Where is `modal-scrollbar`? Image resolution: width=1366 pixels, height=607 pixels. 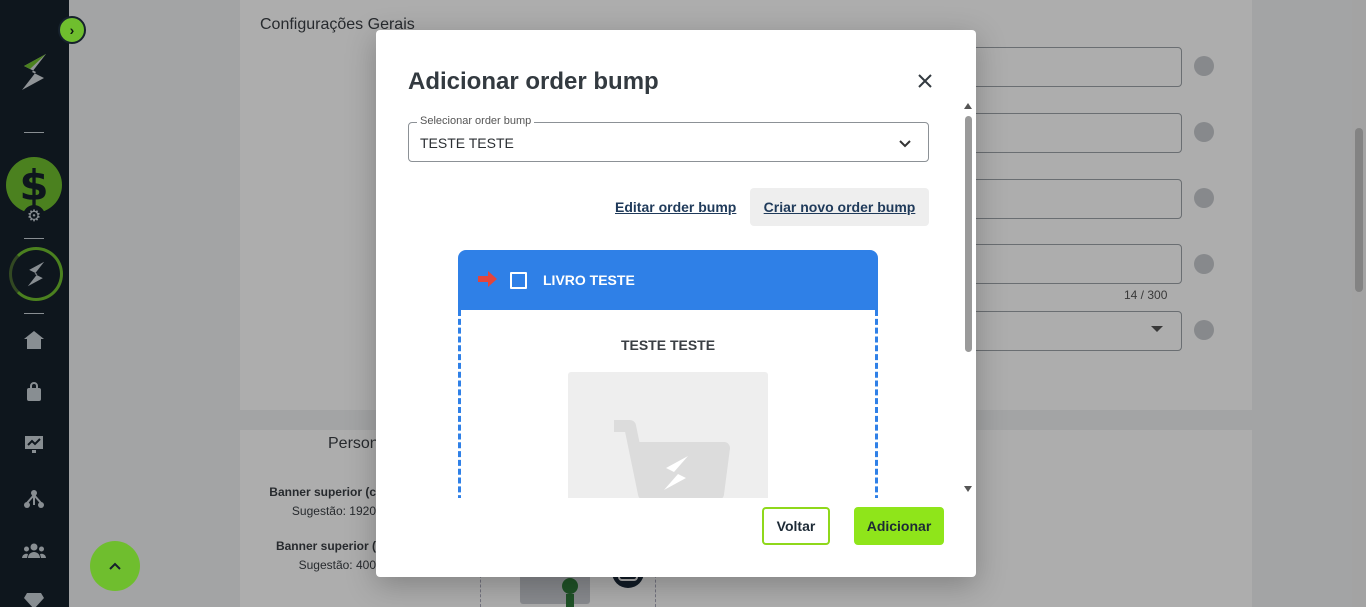 modal-scrollbar is located at coordinates (968, 299).